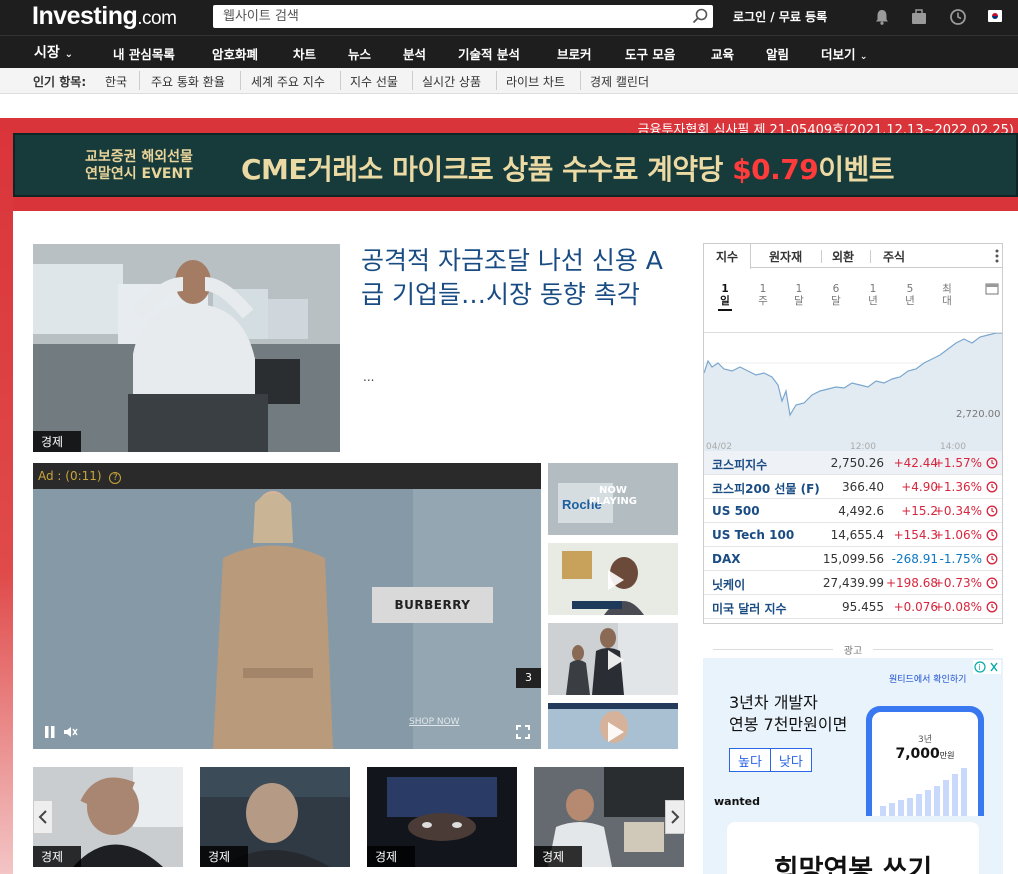 This screenshot has height=874, width=1018. Describe the element at coordinates (700, 16) in the screenshot. I see `search-icon` at that location.